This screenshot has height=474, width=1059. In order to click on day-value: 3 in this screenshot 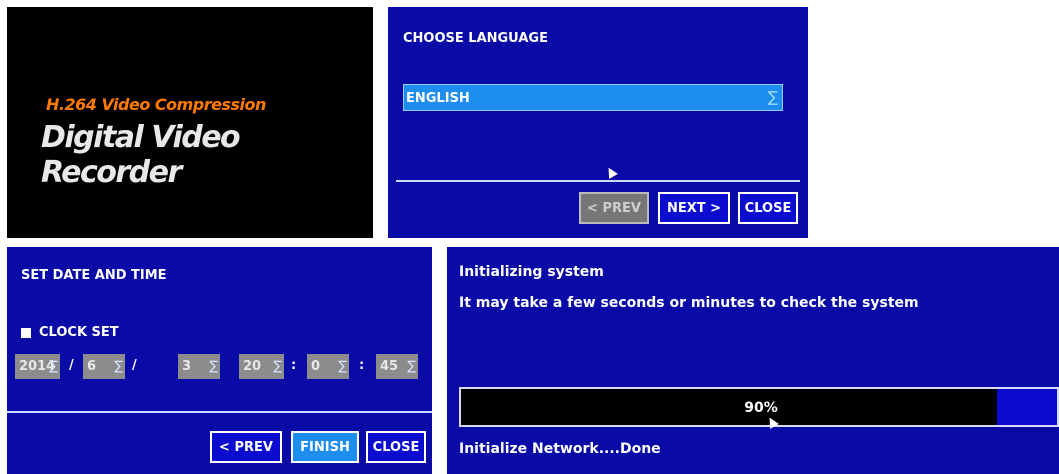, I will do `click(187, 366)`.